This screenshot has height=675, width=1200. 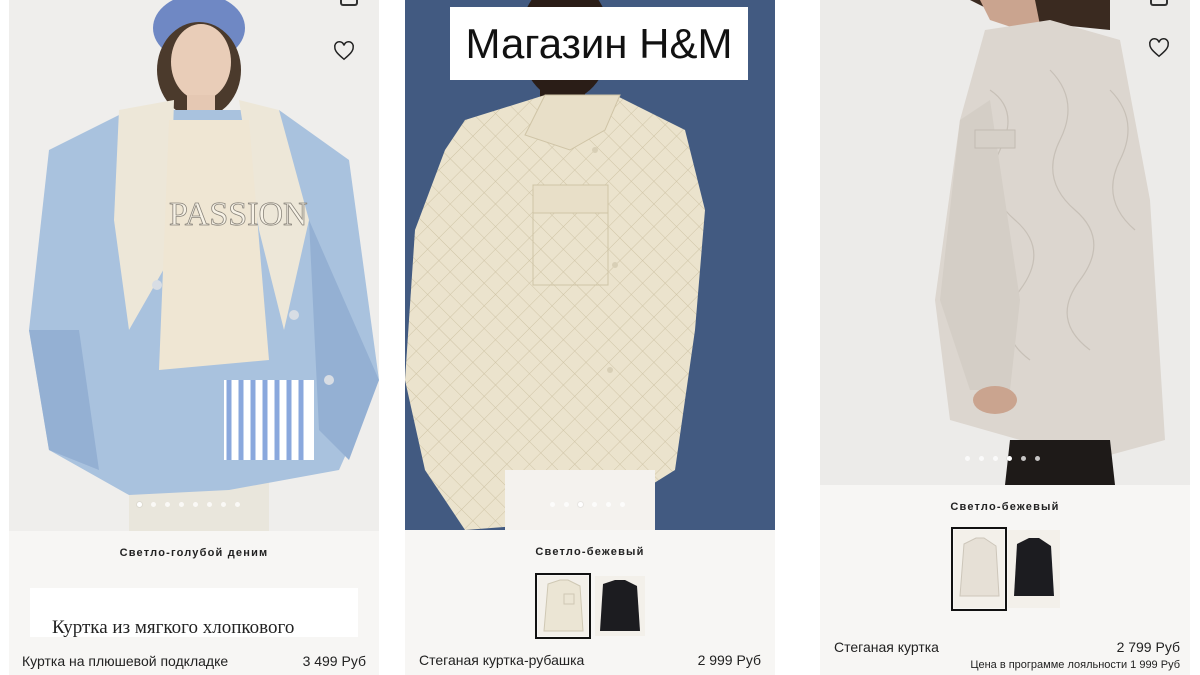 What do you see at coordinates (501, 660) in the screenshot?
I see `product-name: Стеганая куртка-рубашка` at bounding box center [501, 660].